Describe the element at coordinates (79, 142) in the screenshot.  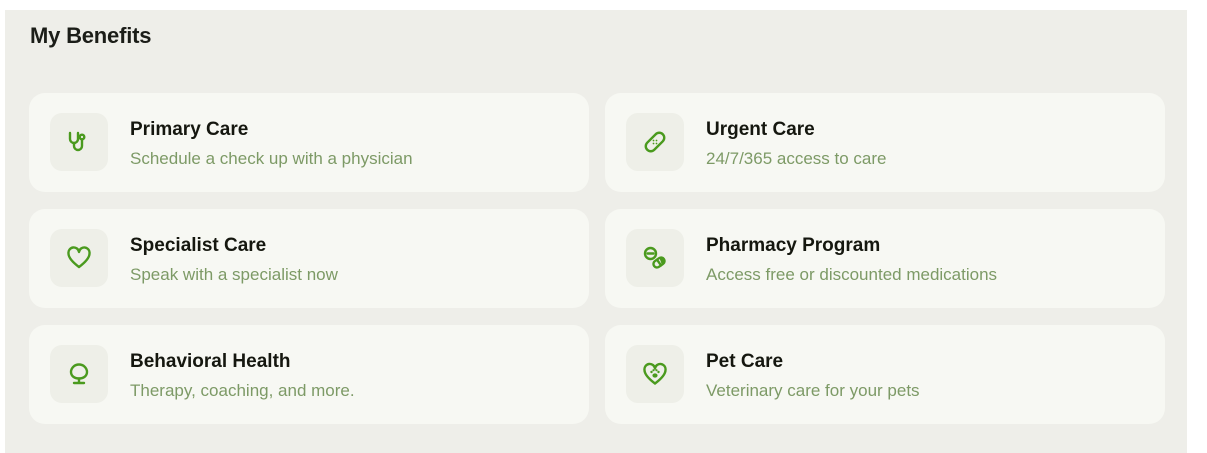
I see `stethoscope-icon` at that location.